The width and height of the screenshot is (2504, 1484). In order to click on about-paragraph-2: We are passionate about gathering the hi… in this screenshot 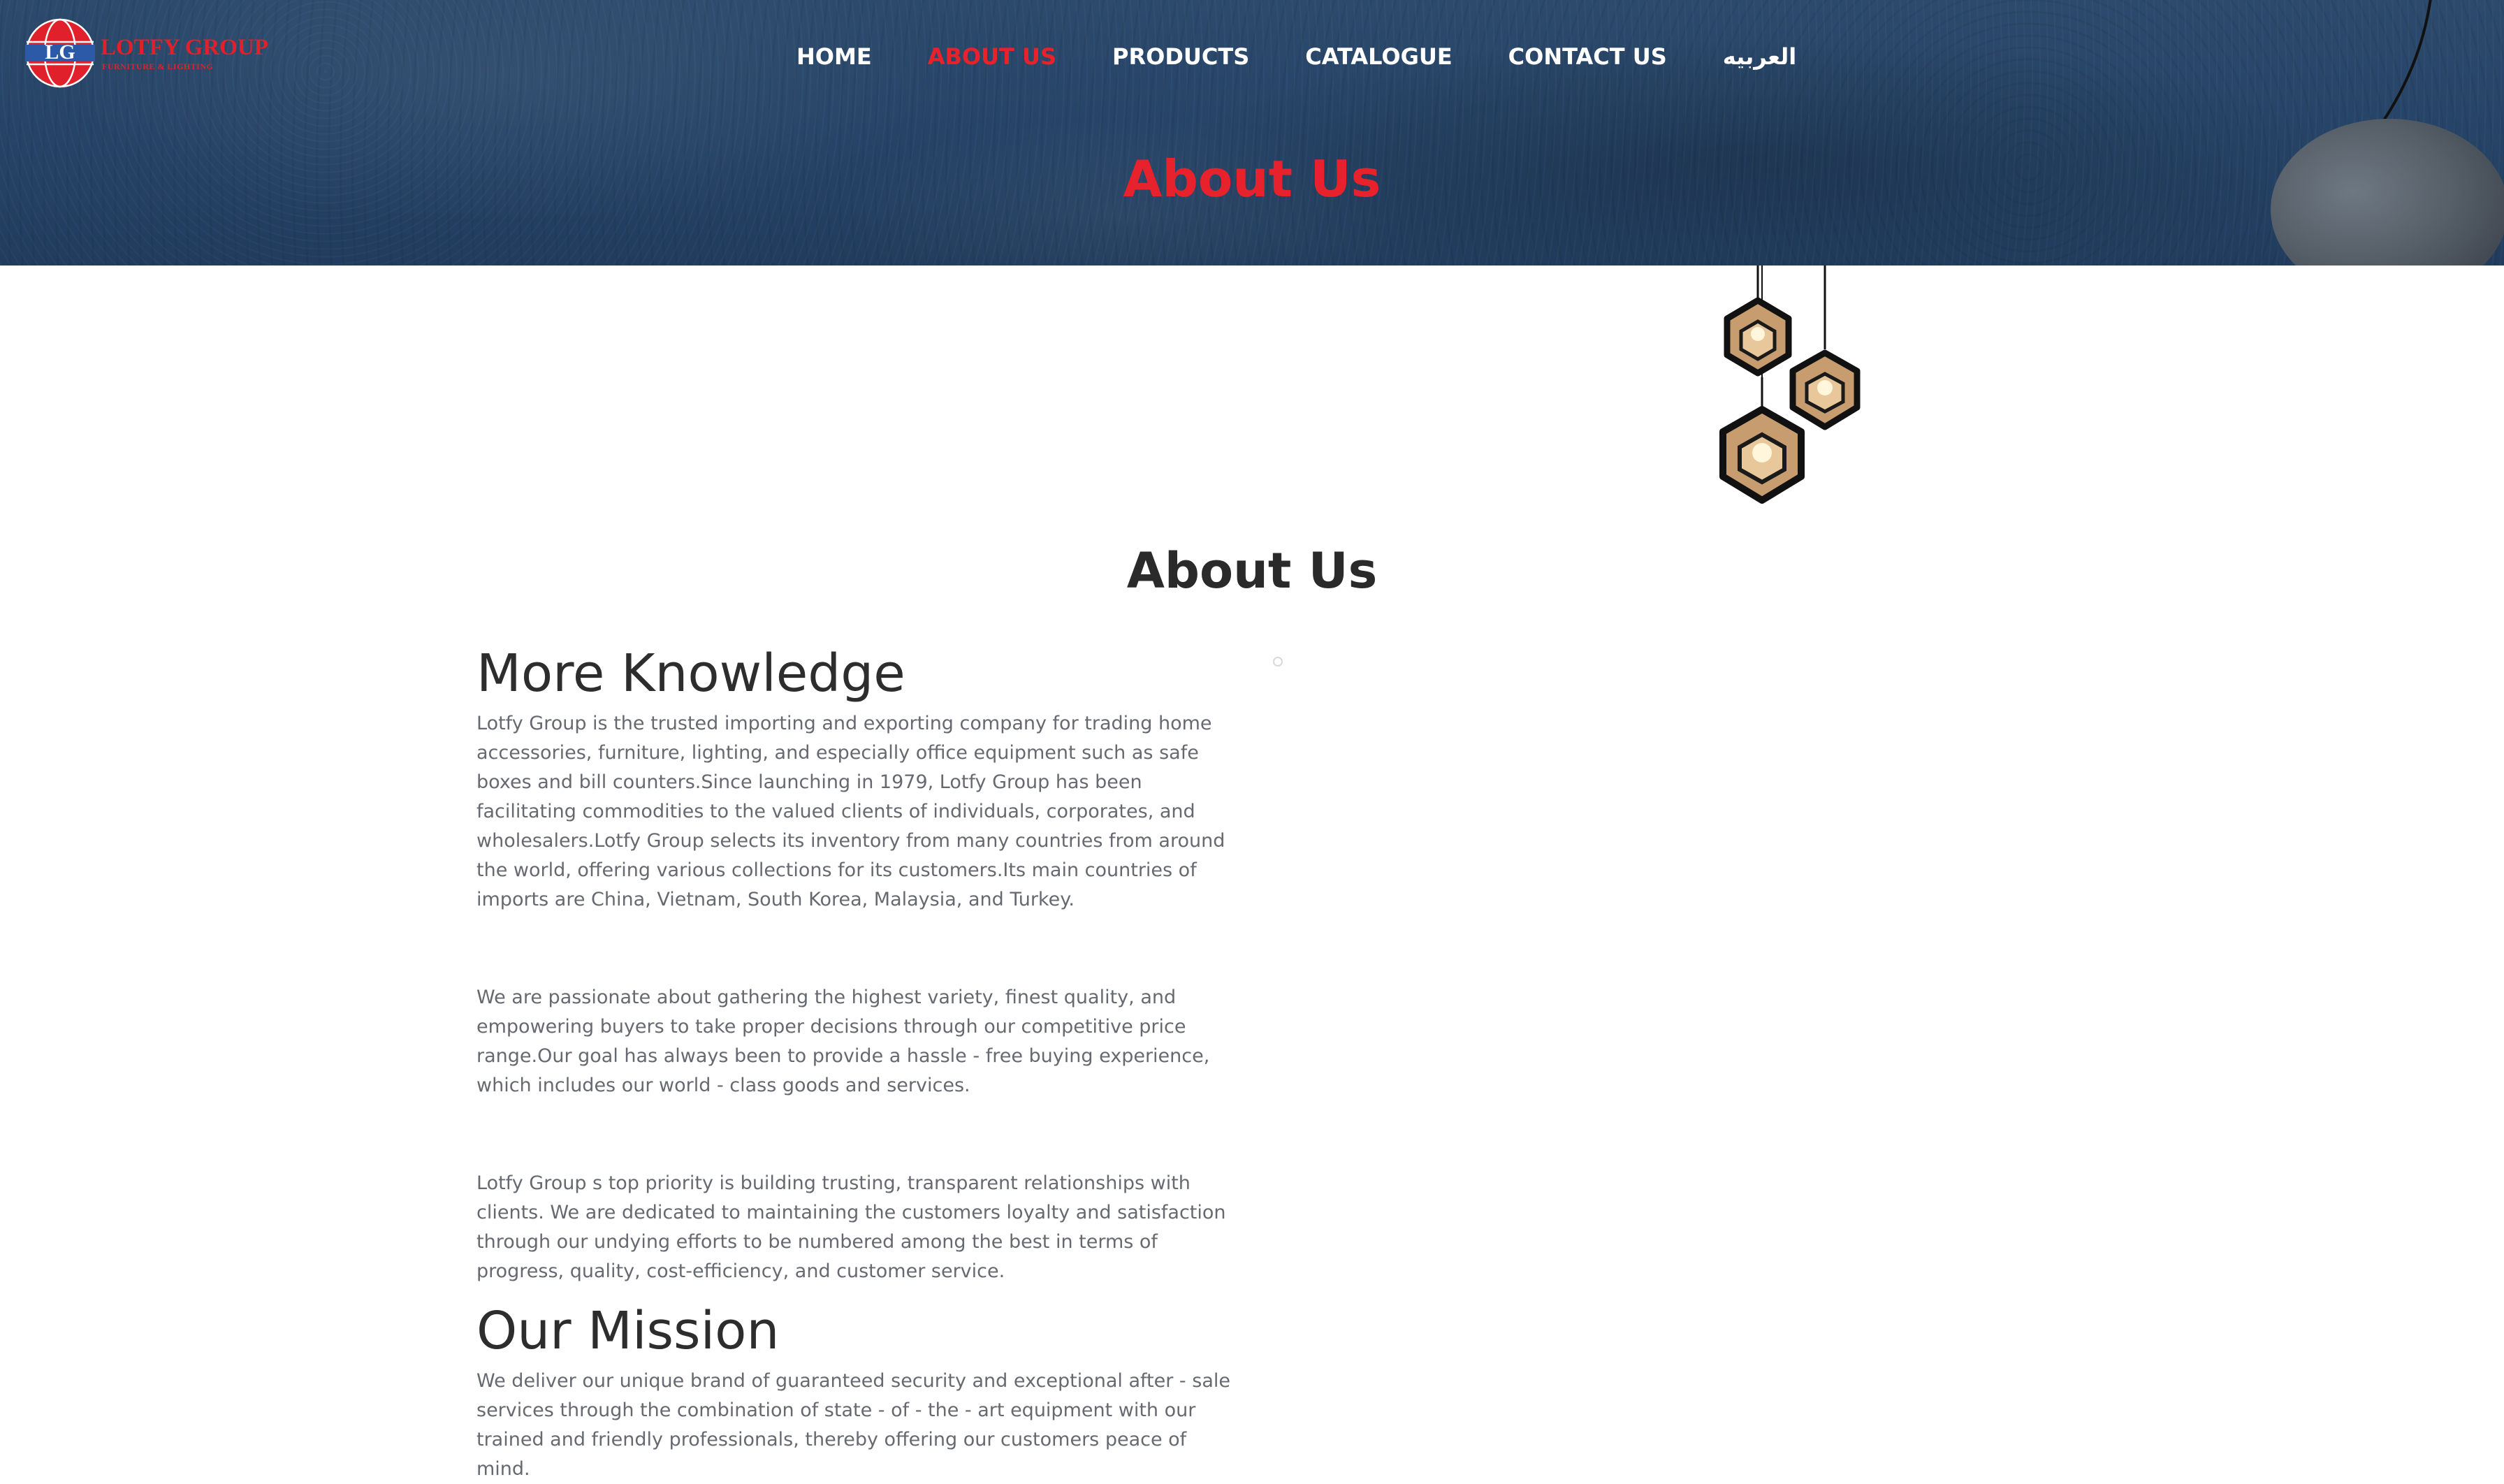, I will do `click(843, 1041)`.